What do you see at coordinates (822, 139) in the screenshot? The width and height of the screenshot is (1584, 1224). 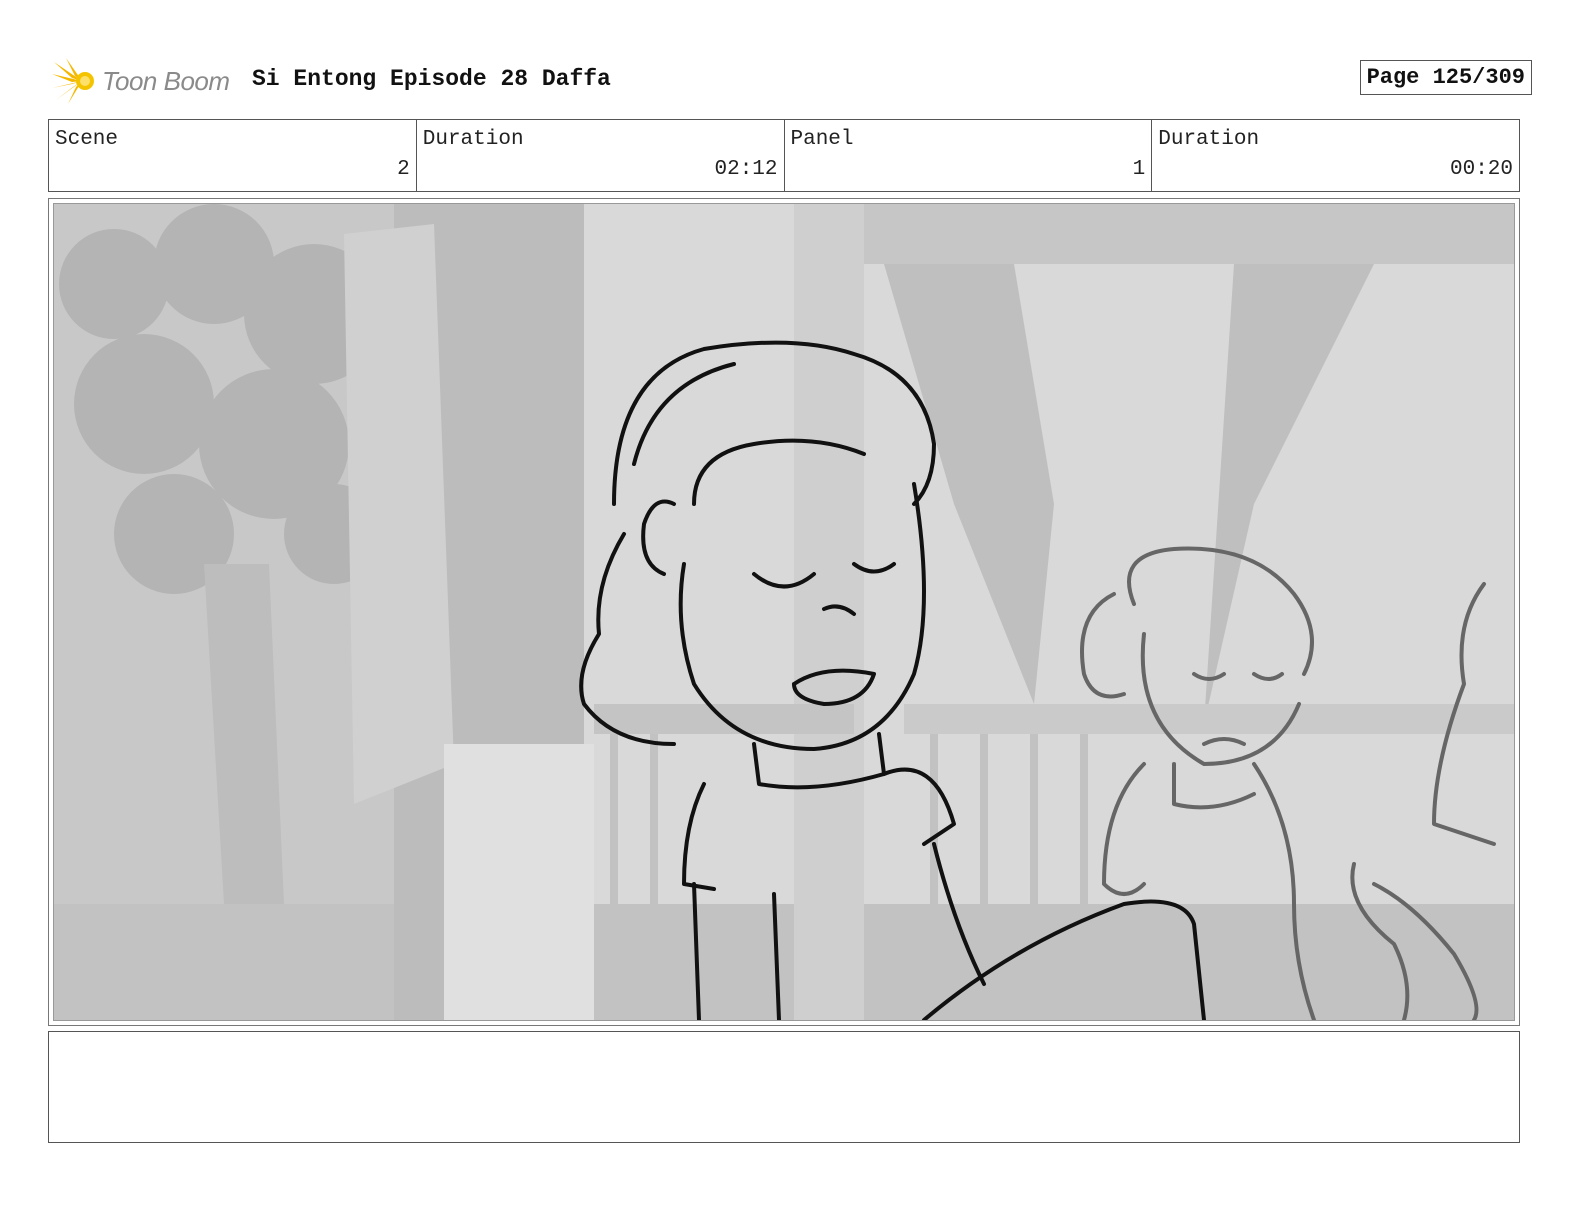 I see `panel-label: Panel` at bounding box center [822, 139].